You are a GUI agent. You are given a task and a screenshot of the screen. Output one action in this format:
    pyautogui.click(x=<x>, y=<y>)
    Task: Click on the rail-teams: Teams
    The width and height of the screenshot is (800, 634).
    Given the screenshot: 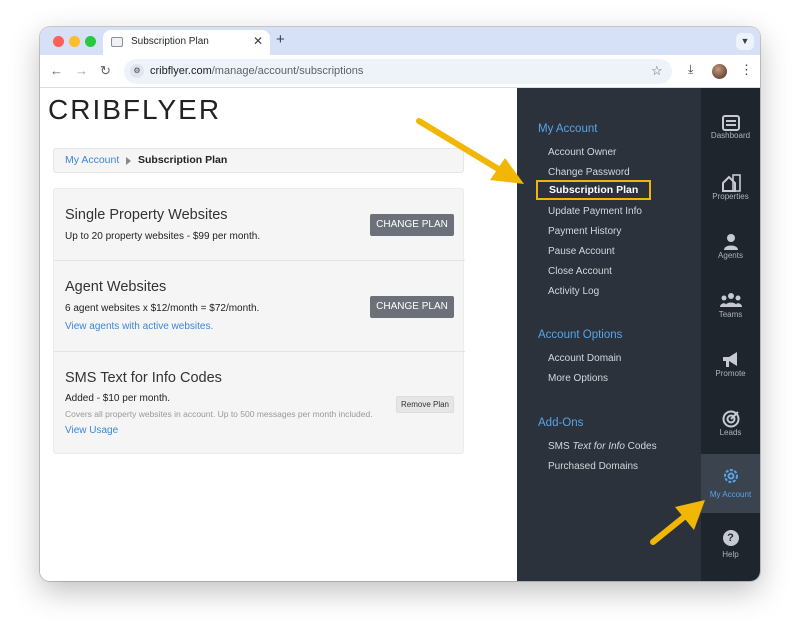 What is the action you would take?
    pyautogui.click(x=730, y=309)
    